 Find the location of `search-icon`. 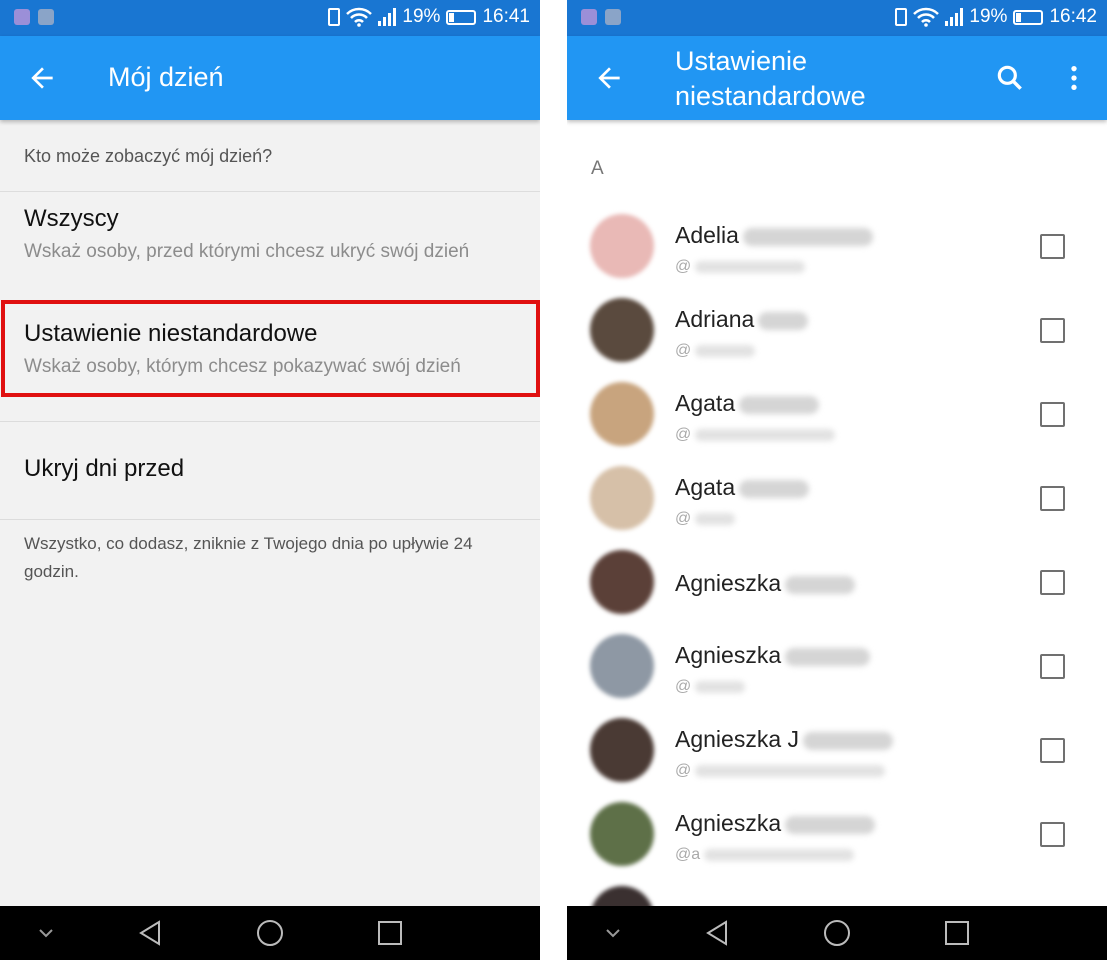

search-icon is located at coordinates (1010, 78).